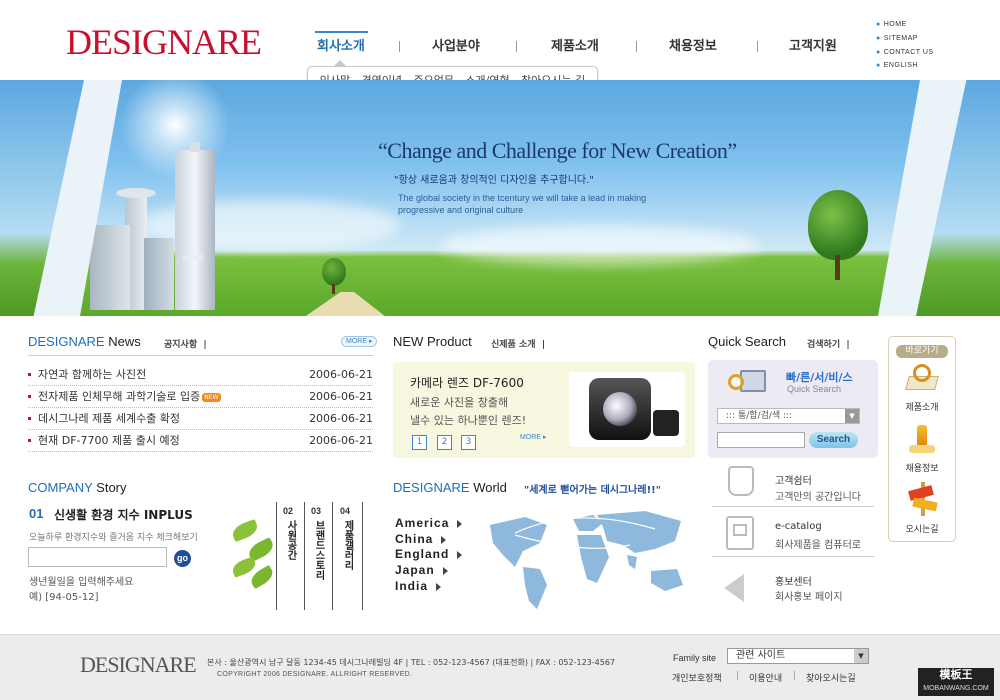  I want to click on search-input, so click(761, 440).